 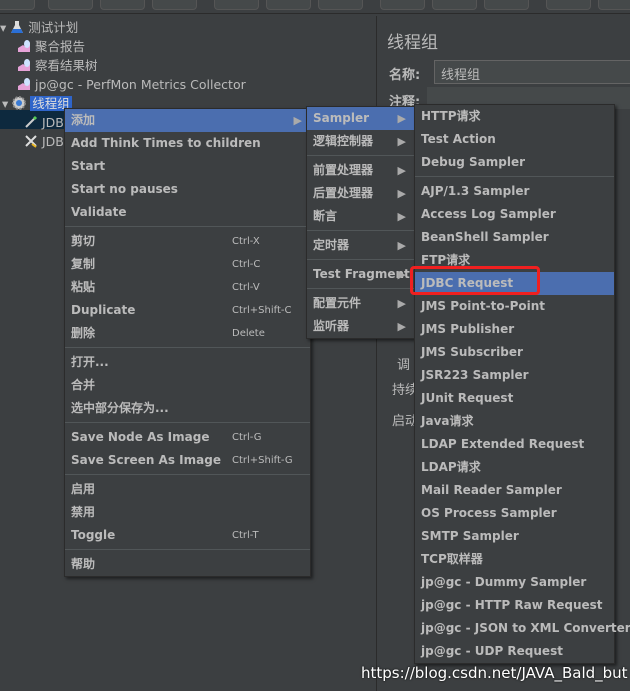 What do you see at coordinates (360, 118) in the screenshot?
I see `menu-item-sampler: Sampler ▶` at bounding box center [360, 118].